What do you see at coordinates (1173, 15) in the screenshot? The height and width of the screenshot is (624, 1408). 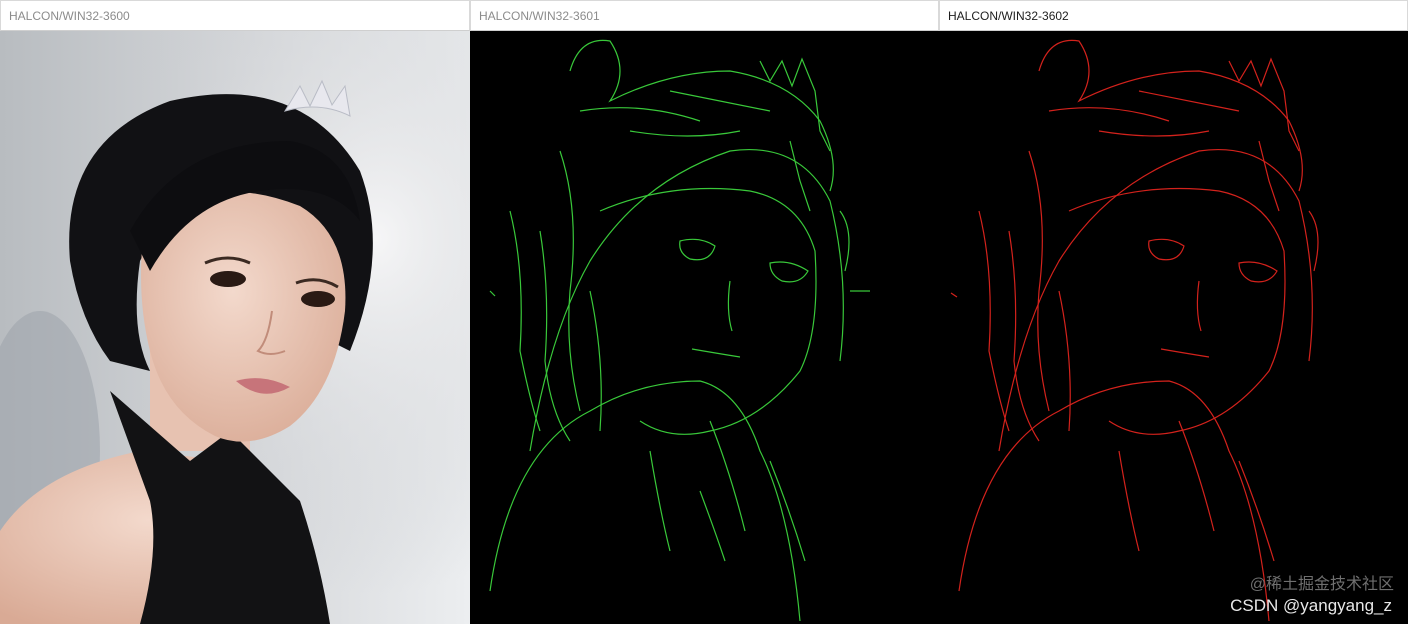 I see `window-titlebar: HALCON/WIN32-3602` at bounding box center [1173, 15].